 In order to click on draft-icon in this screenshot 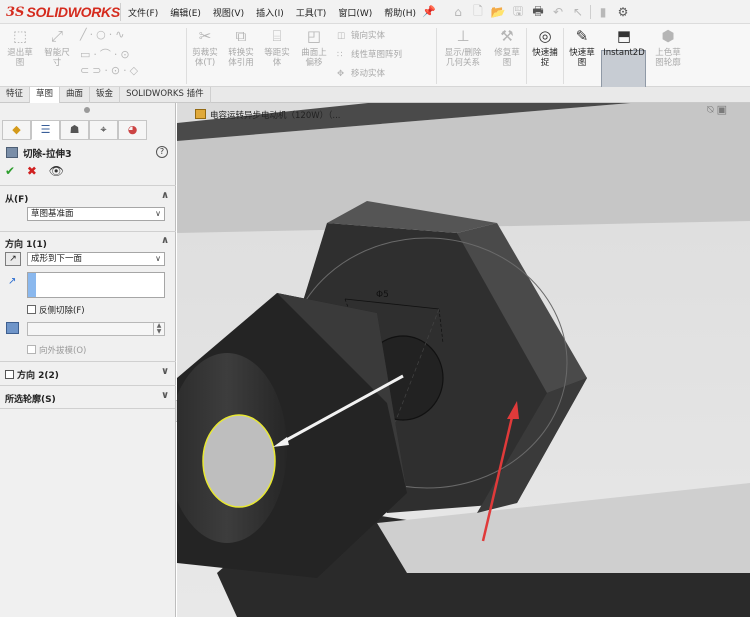, I will do `click(12, 328)`.